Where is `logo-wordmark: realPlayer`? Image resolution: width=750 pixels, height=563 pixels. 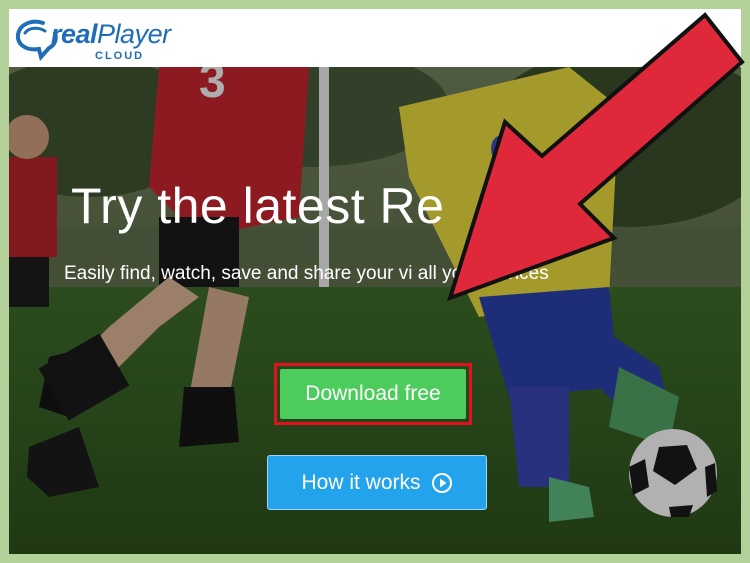
logo-wordmark: realPlayer is located at coordinates (111, 34).